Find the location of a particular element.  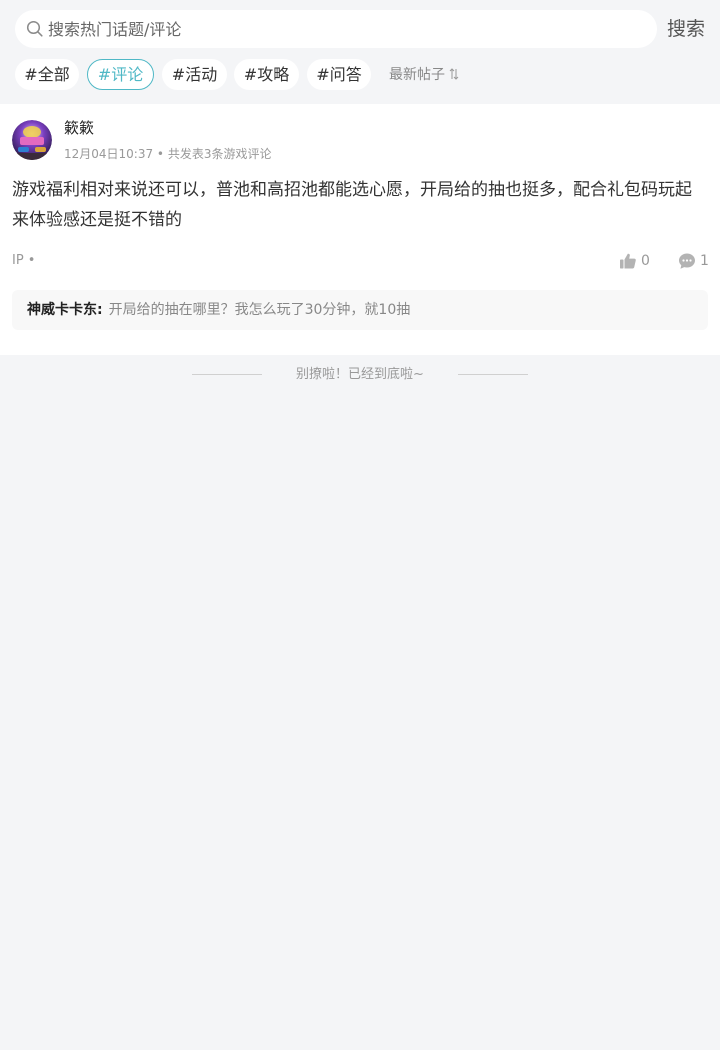

tab-all: #全部 is located at coordinates (47, 74).